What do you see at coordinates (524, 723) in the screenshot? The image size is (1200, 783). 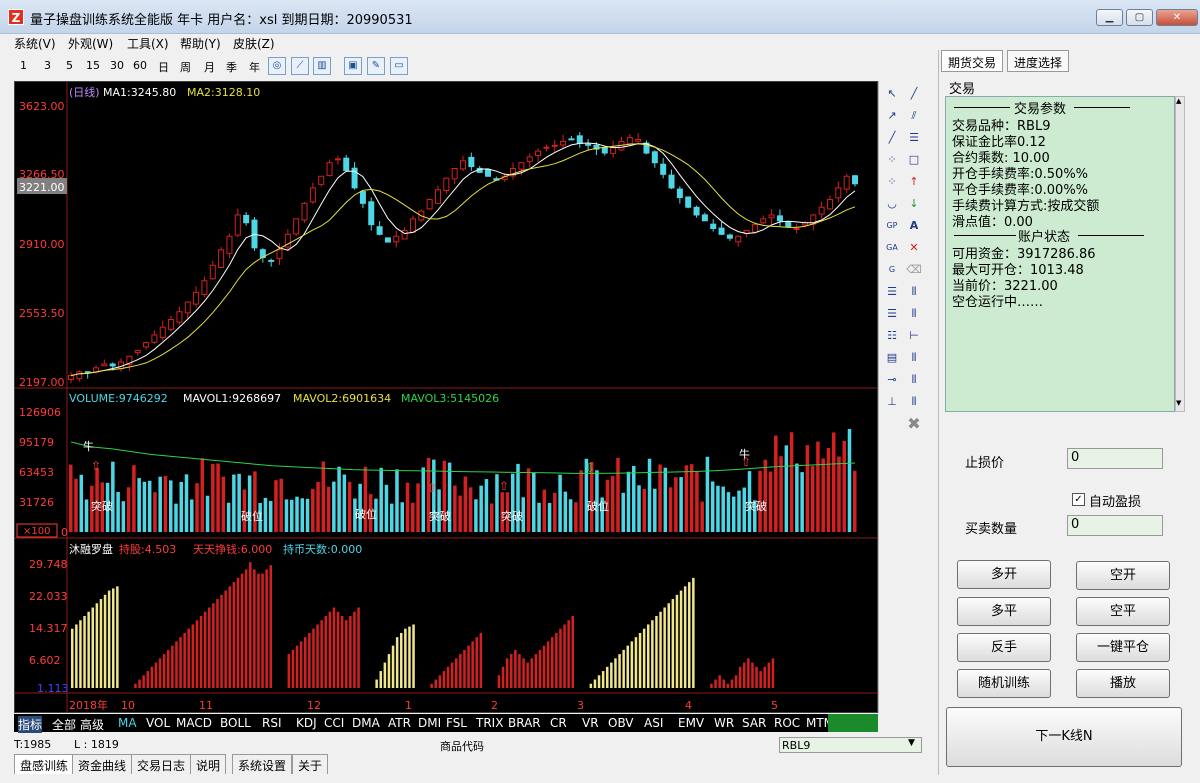 I see `indicator-tab-brar: BRAR` at bounding box center [524, 723].